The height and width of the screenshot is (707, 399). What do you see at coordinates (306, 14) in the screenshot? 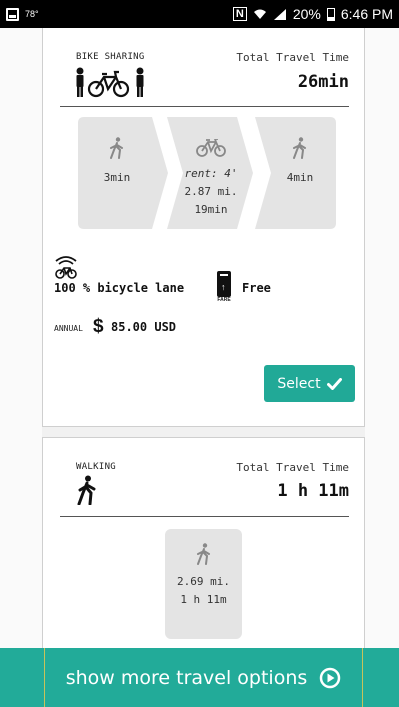
I see `battery-percent: 20%` at bounding box center [306, 14].